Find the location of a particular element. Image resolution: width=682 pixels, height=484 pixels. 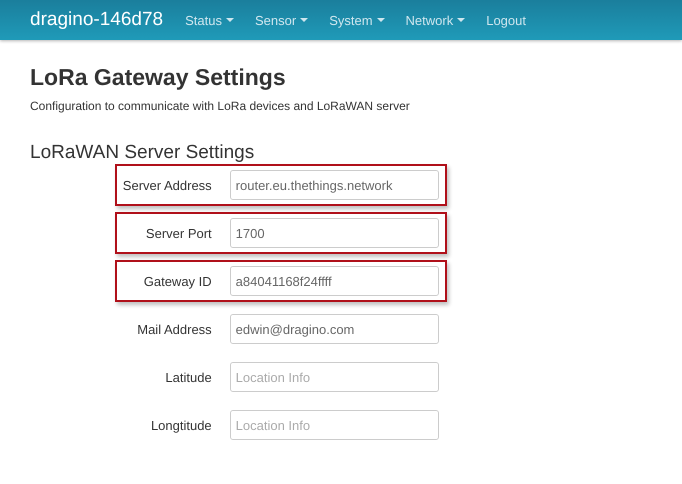

brand-title: dragino-146d78 is located at coordinates (97, 20).